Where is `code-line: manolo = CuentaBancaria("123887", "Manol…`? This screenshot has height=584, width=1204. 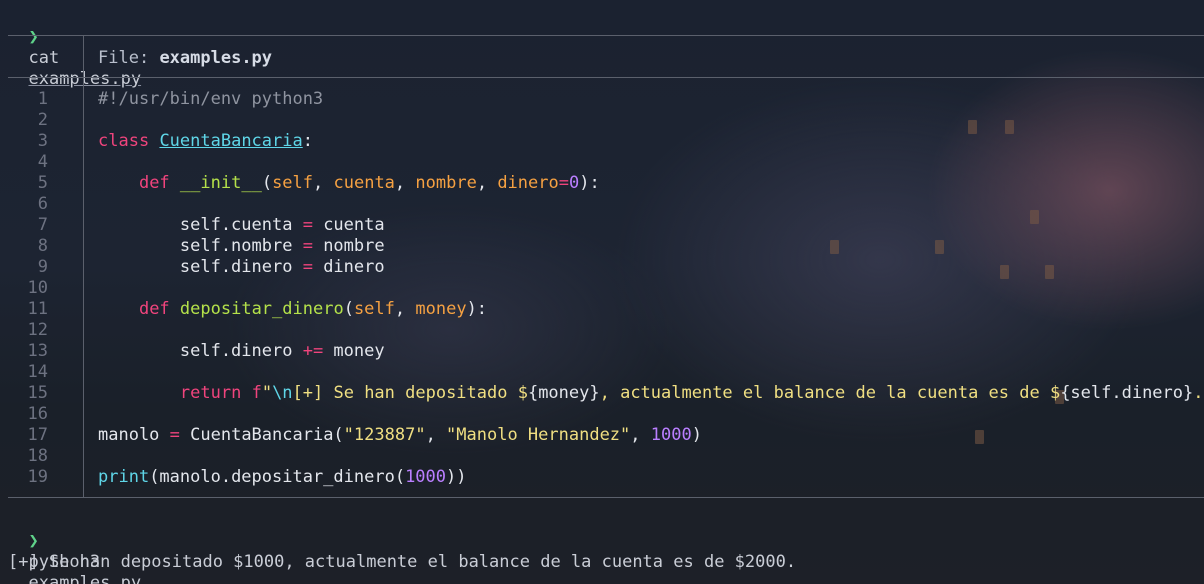
code-line: manolo = CuentaBancaria("123887", "Manol… is located at coordinates (400, 435).